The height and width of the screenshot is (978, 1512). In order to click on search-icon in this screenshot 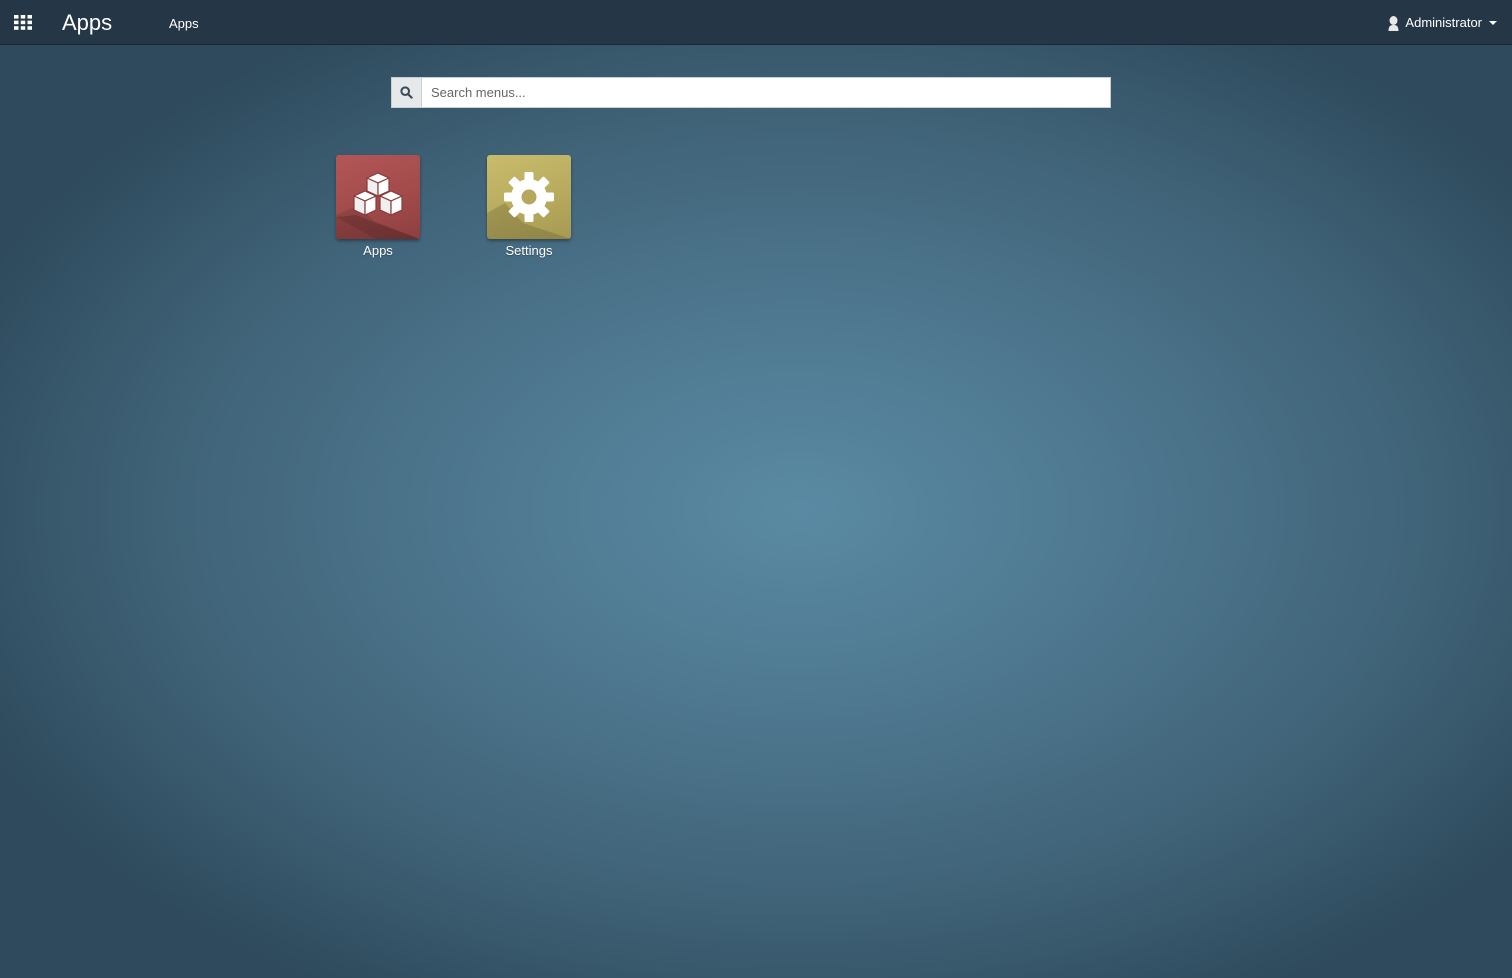, I will do `click(406, 92)`.